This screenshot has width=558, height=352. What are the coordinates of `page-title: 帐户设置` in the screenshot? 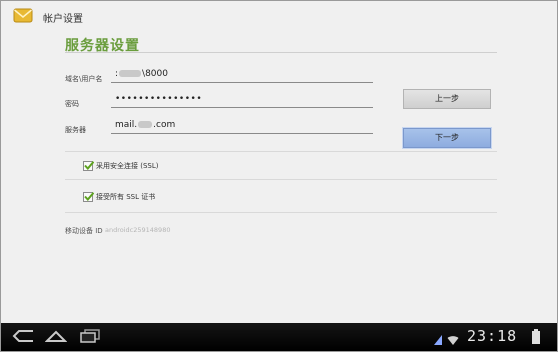 It's located at (63, 19).